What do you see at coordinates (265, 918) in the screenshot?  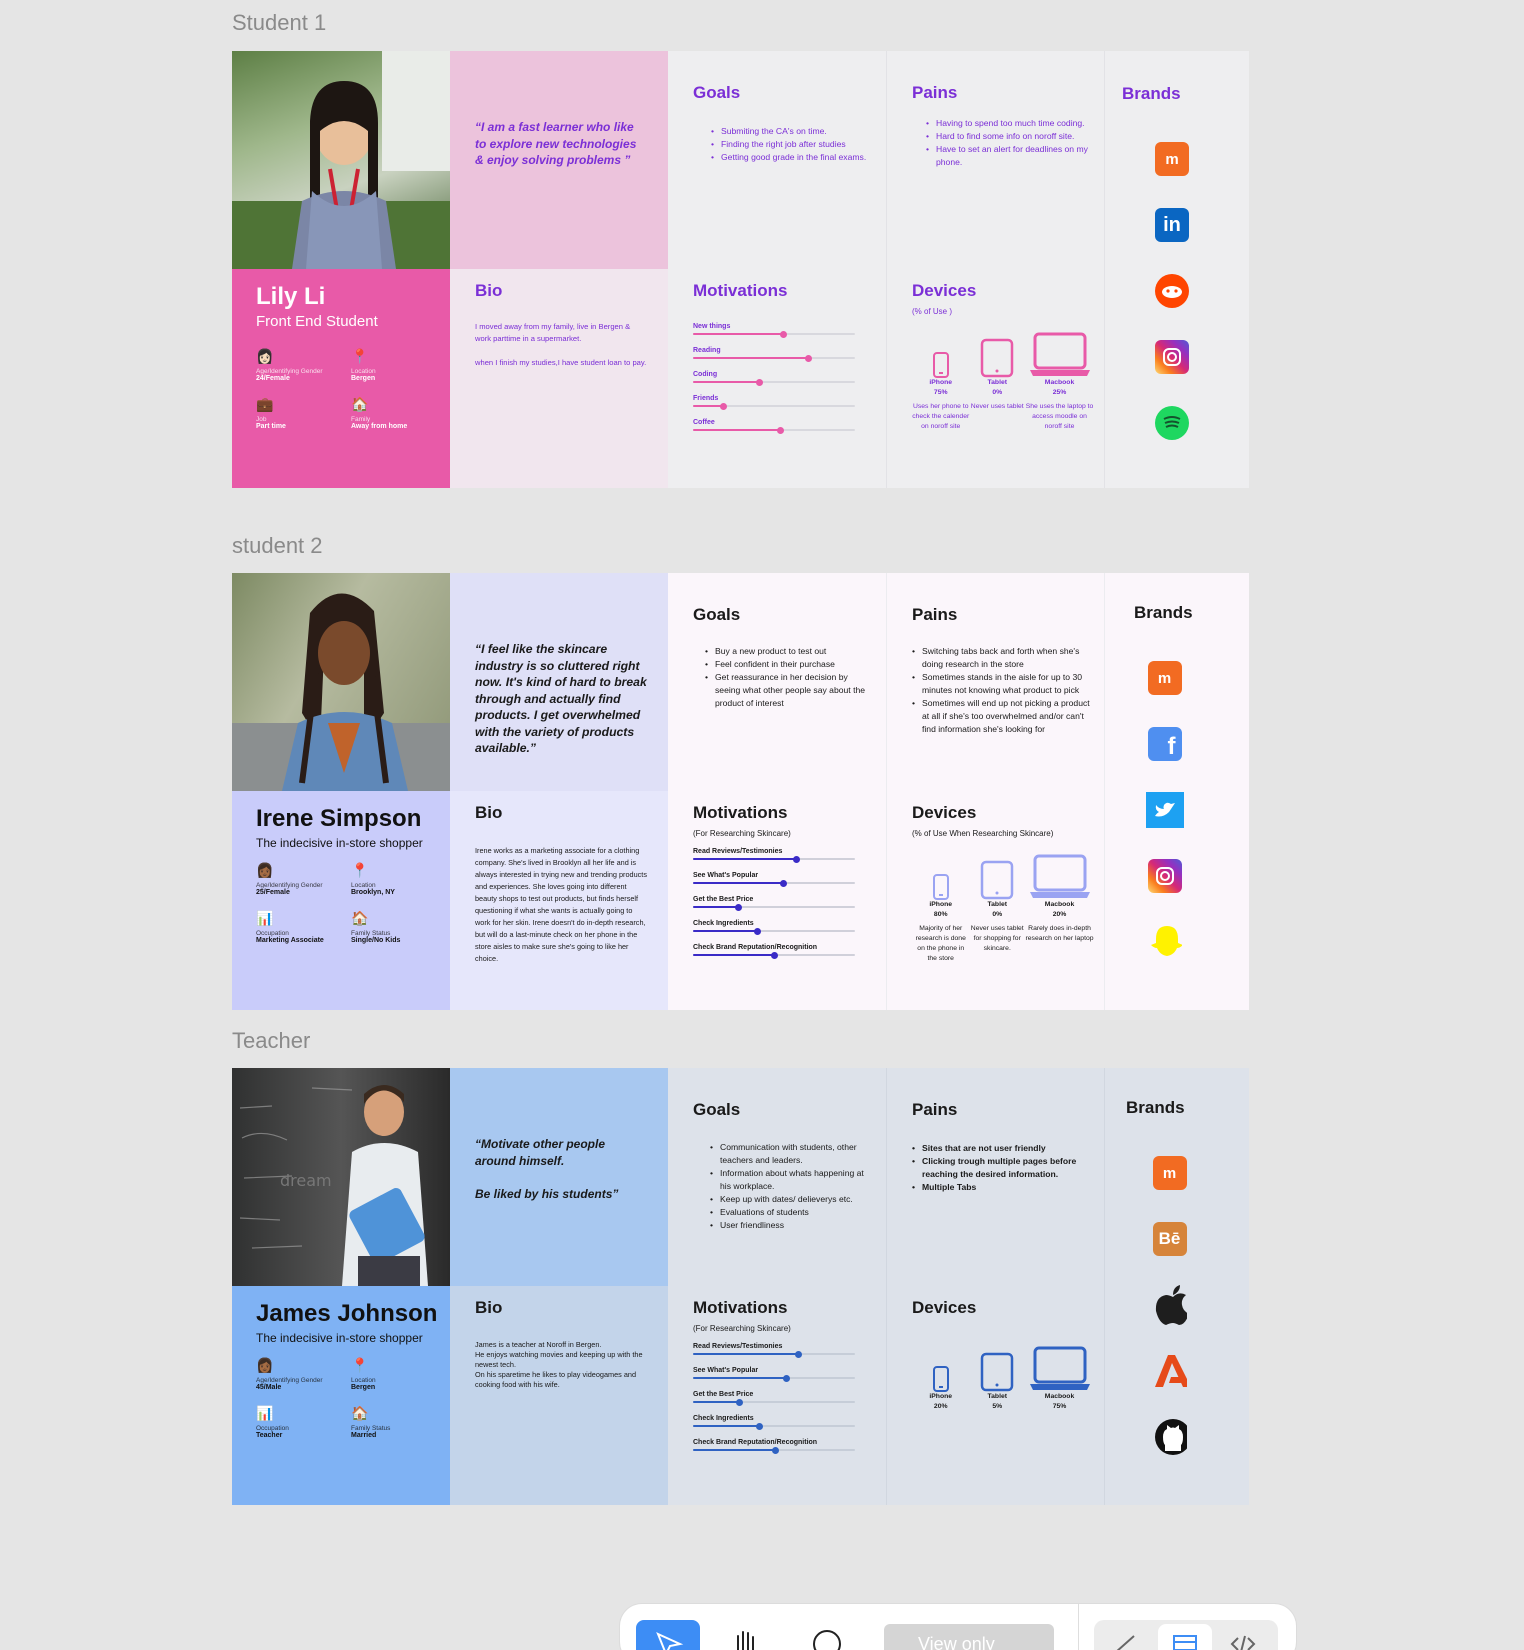 I see `bar-chart-icon: 📊` at bounding box center [265, 918].